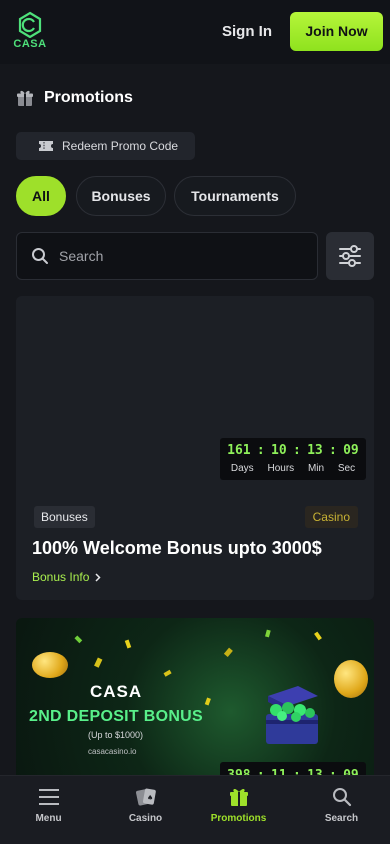 The width and height of the screenshot is (390, 844). I want to click on tab-bonuses: Bonuses, so click(121, 196).